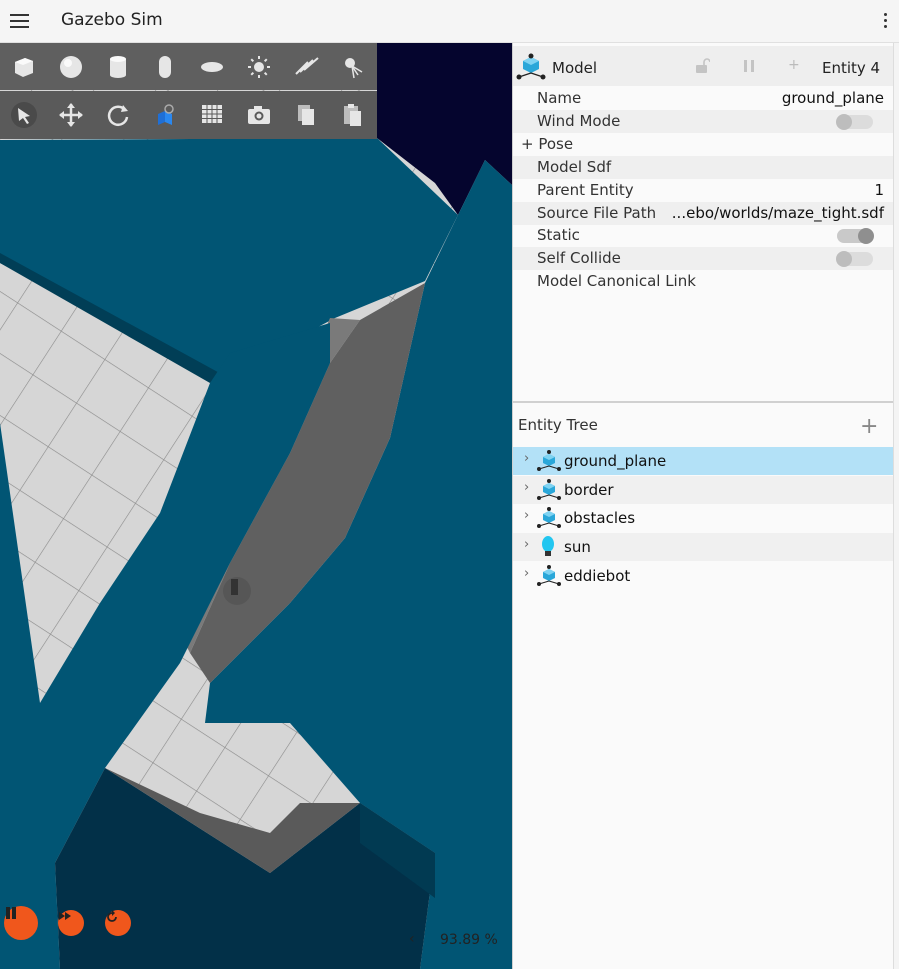  I want to click on transform-toolbar, so click(188, 115).